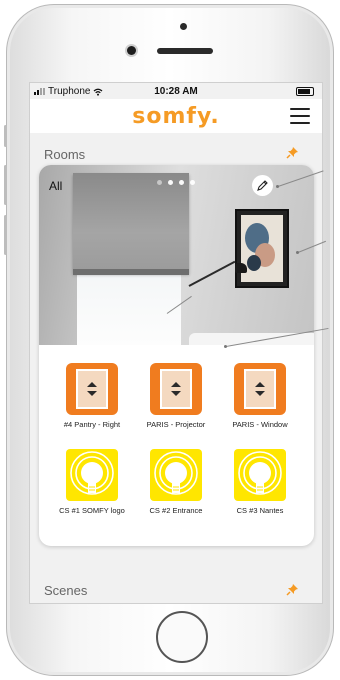 The height and width of the screenshot is (680, 340). I want to click on status-time: 10:28 AM, so click(176, 91).